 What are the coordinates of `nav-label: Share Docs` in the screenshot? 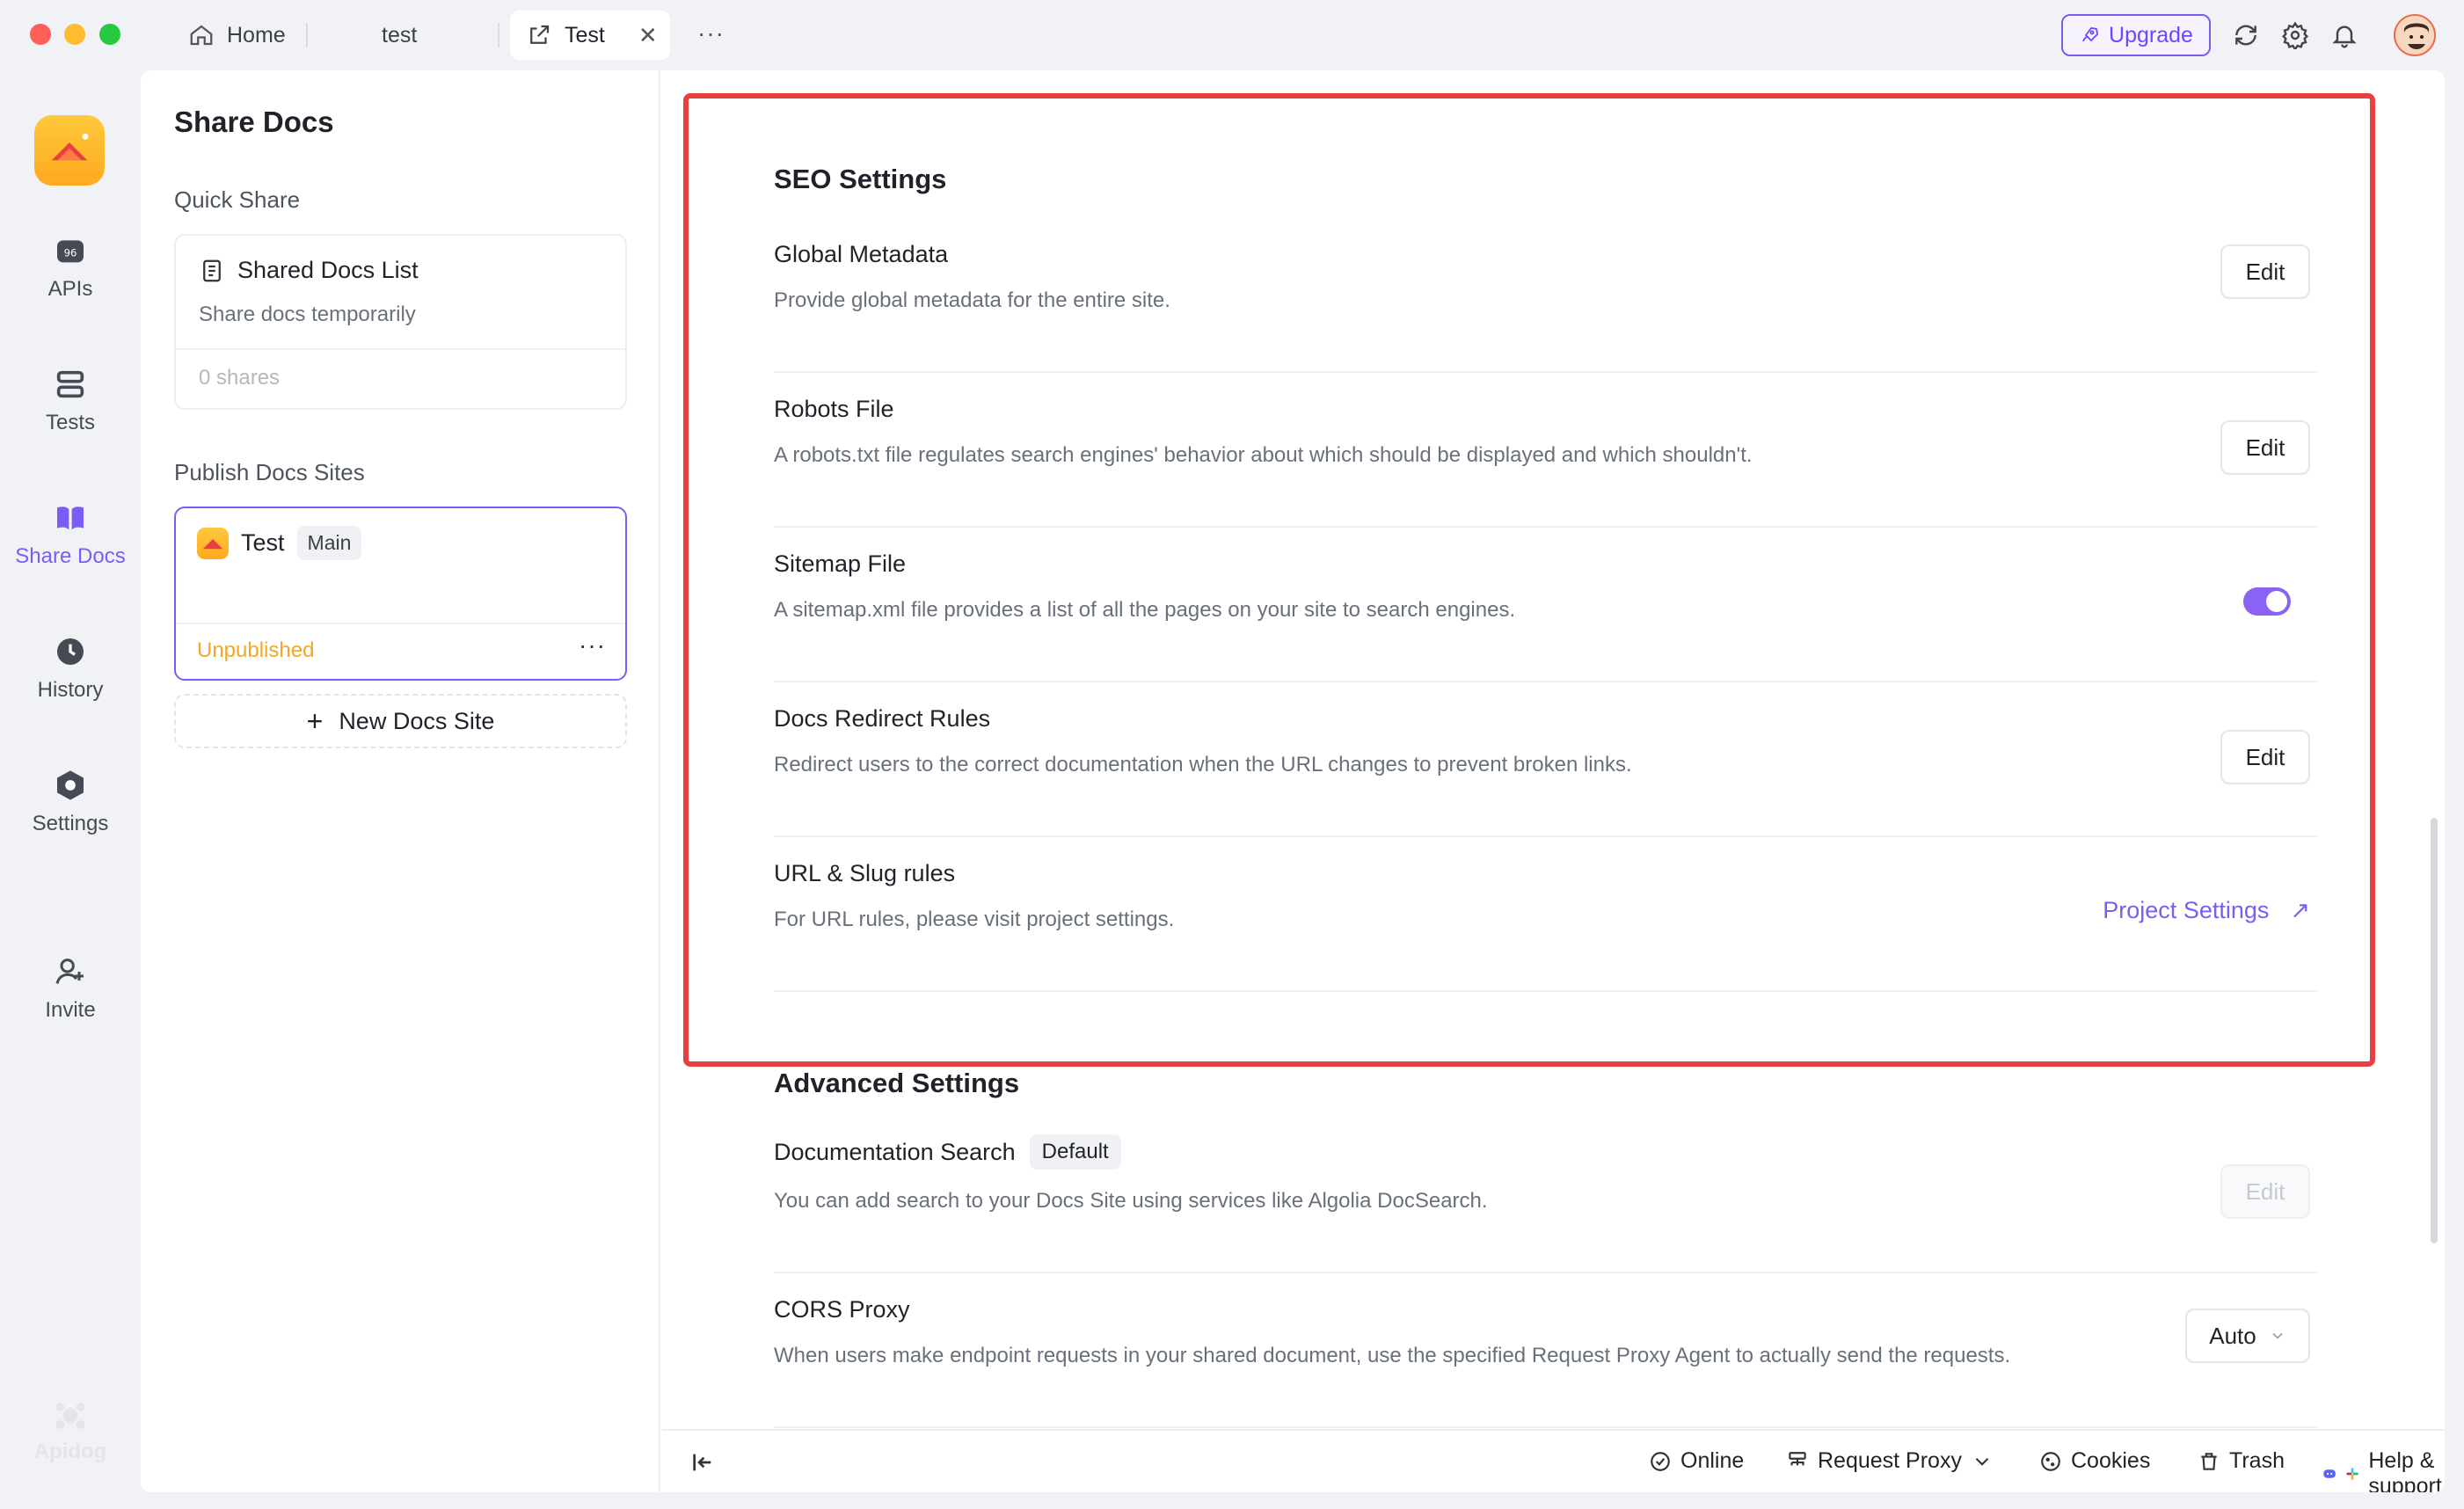 It's located at (70, 556).